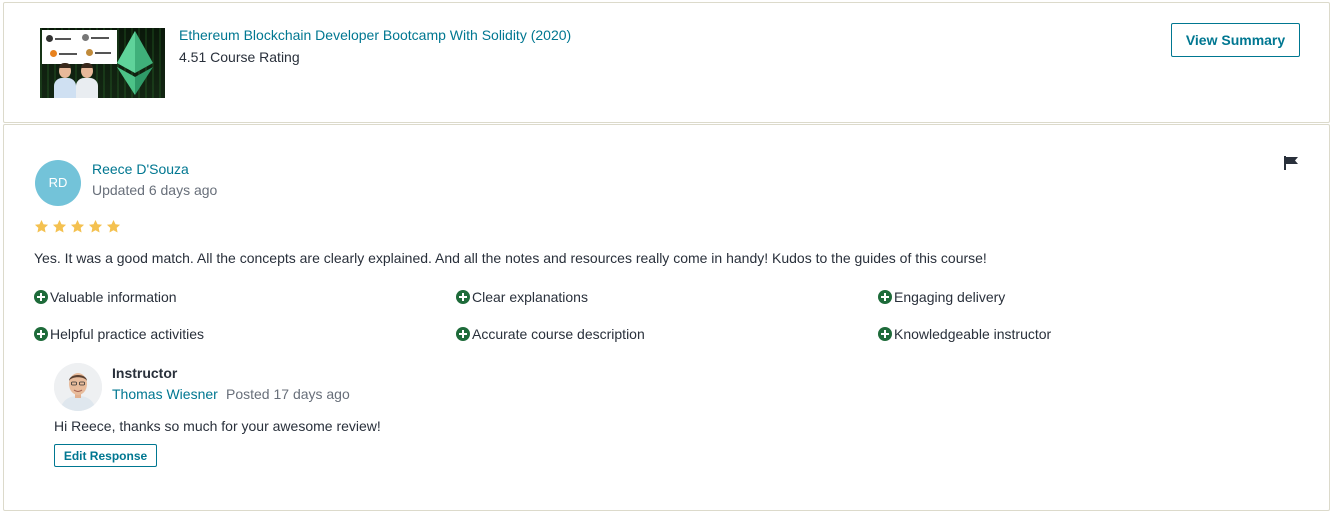 This screenshot has width=1336, height=516. I want to click on review-tag-label: Engaging delivery, so click(950, 297).